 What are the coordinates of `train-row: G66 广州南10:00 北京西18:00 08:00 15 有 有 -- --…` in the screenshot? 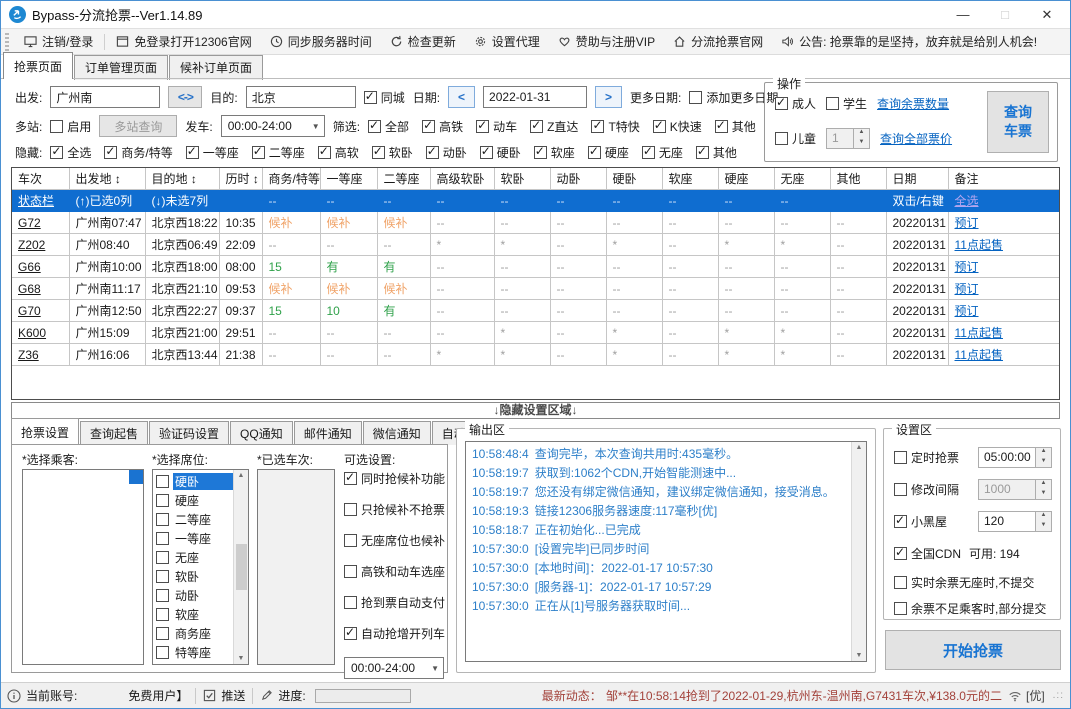 It's located at (535, 266).